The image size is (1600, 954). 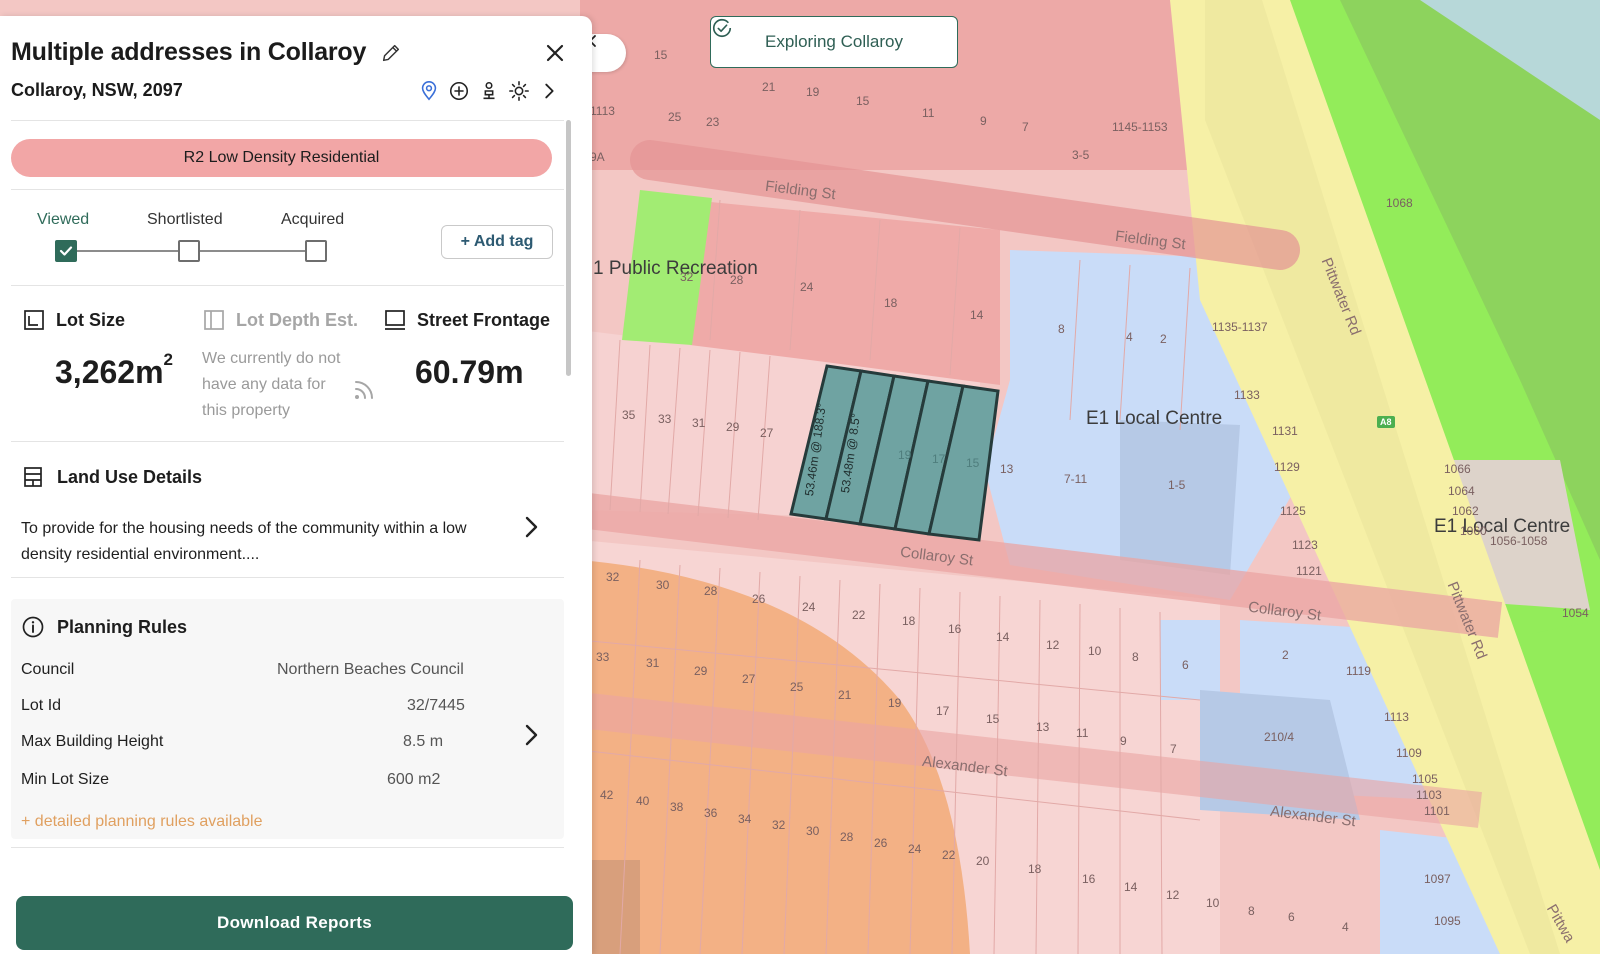 I want to click on address-subtitle: Collaroy, NSW, 2097, so click(x=97, y=90).